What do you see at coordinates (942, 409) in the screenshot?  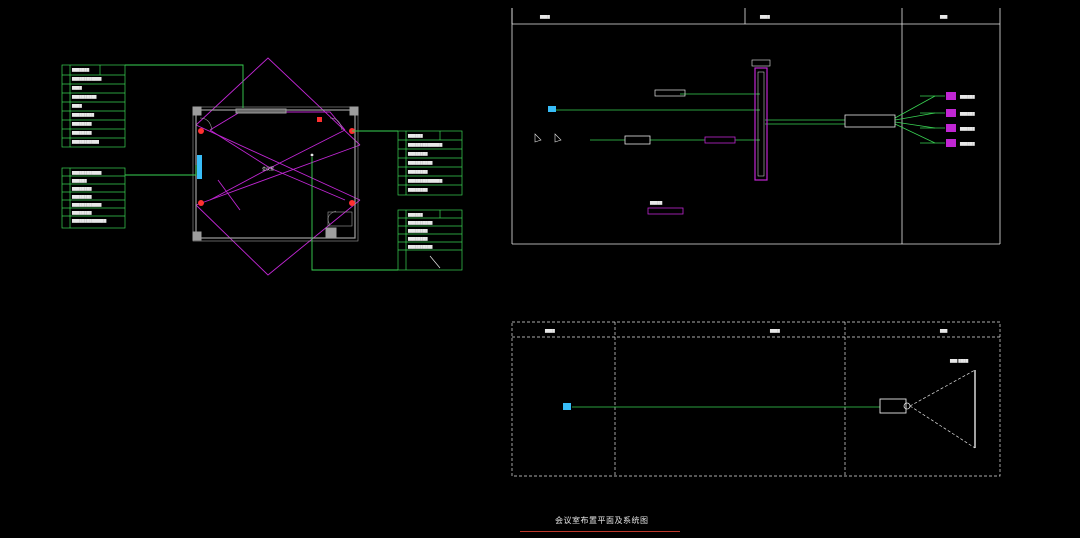 I see `projection-cone` at bounding box center [942, 409].